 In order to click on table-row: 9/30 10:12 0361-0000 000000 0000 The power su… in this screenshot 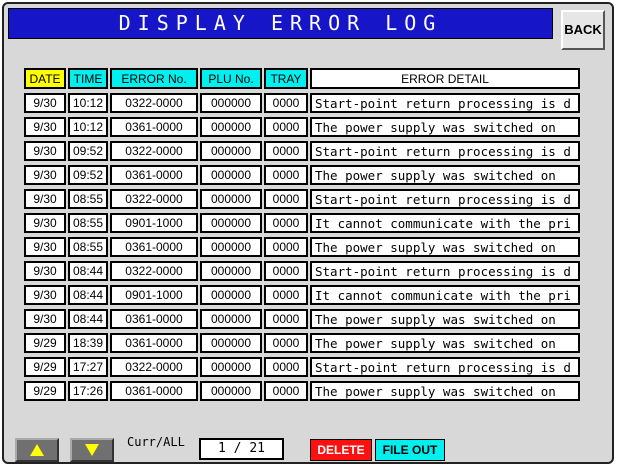, I will do `click(302, 127)`.